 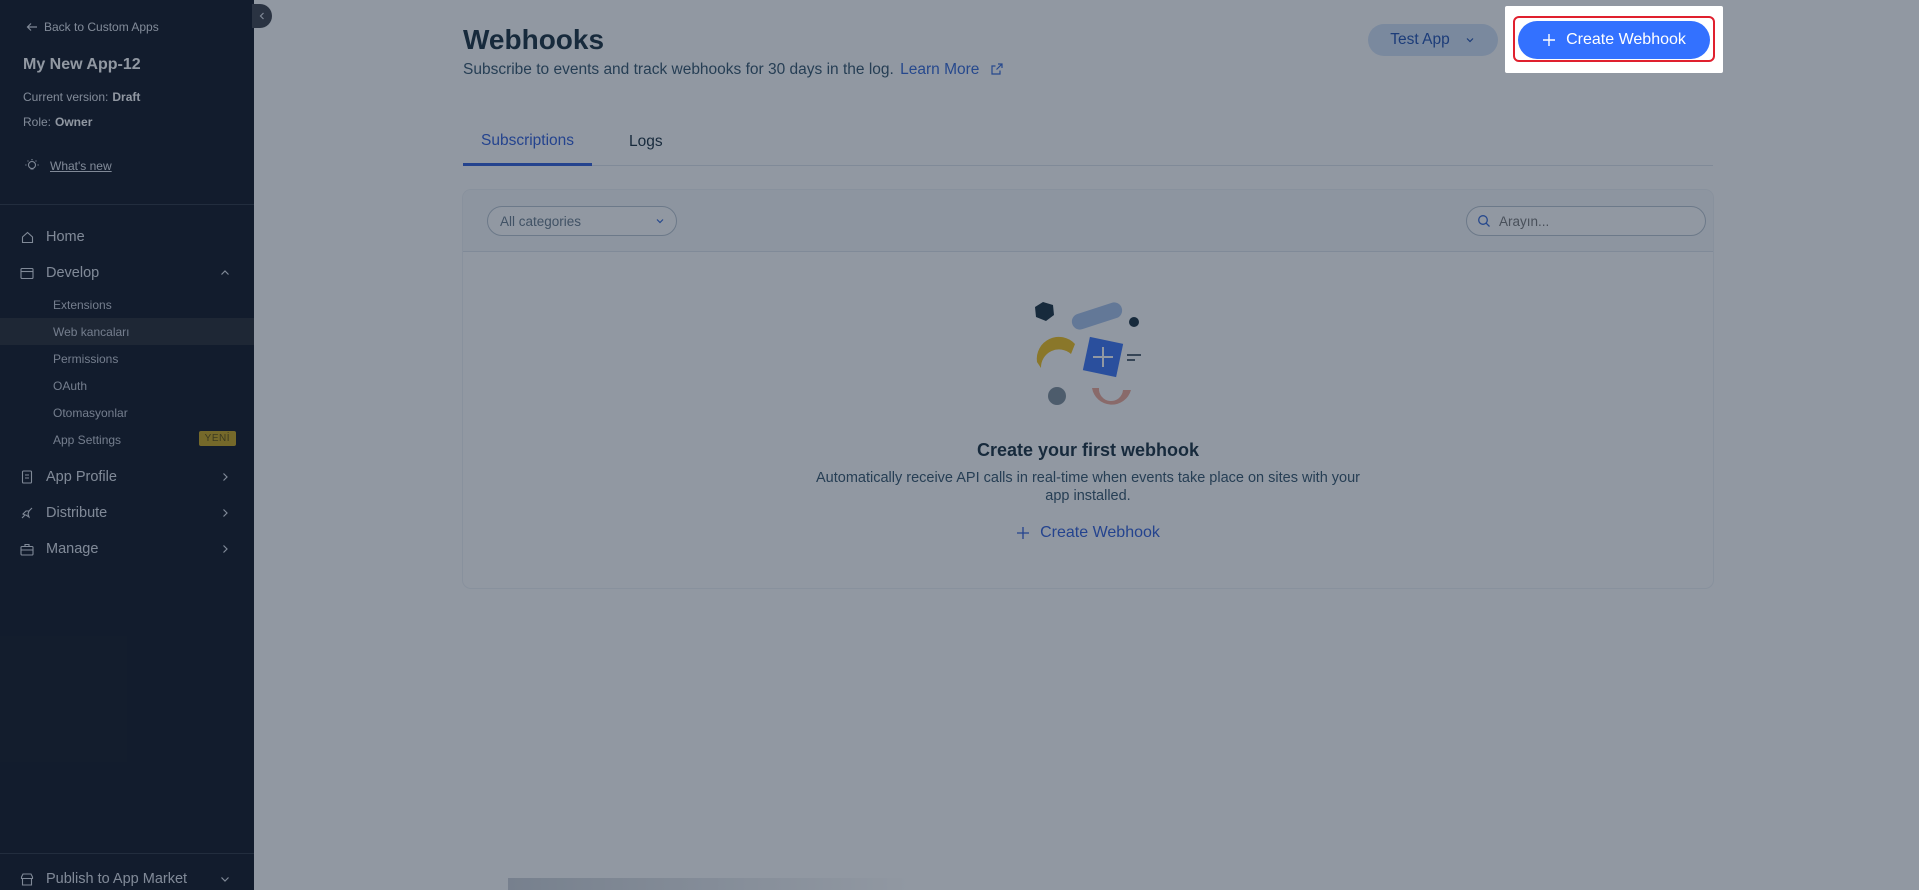 What do you see at coordinates (90, 412) in the screenshot?
I see `subitem-label: Otomasyonlar` at bounding box center [90, 412].